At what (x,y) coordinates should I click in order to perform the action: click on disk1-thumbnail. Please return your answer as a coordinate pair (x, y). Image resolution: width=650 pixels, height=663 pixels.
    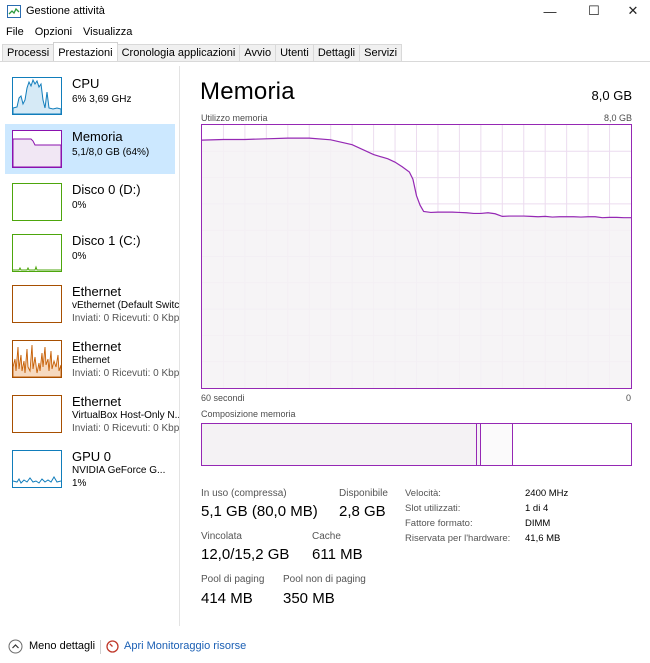
    Looking at the image, I should click on (37, 253).